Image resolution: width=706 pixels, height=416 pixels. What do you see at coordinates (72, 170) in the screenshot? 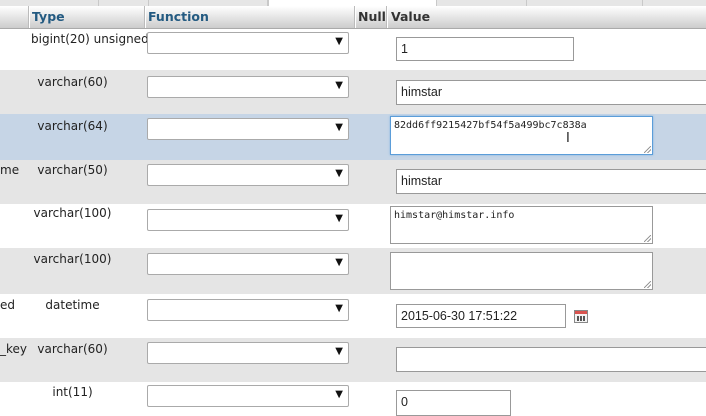
I see `column-type: varchar(50)` at bounding box center [72, 170].